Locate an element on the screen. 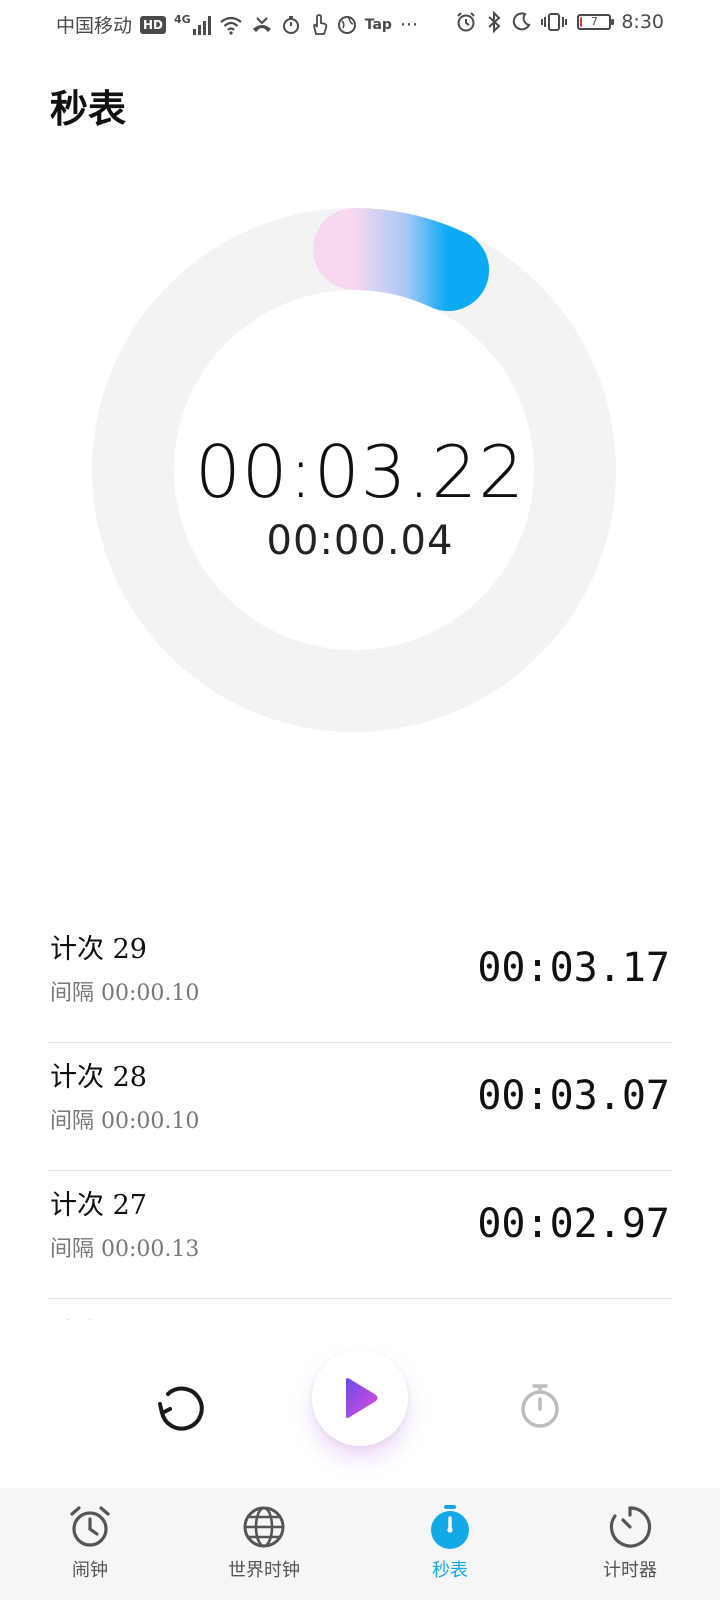  tab-stopwatch: 秒表 is located at coordinates (450, 1544).